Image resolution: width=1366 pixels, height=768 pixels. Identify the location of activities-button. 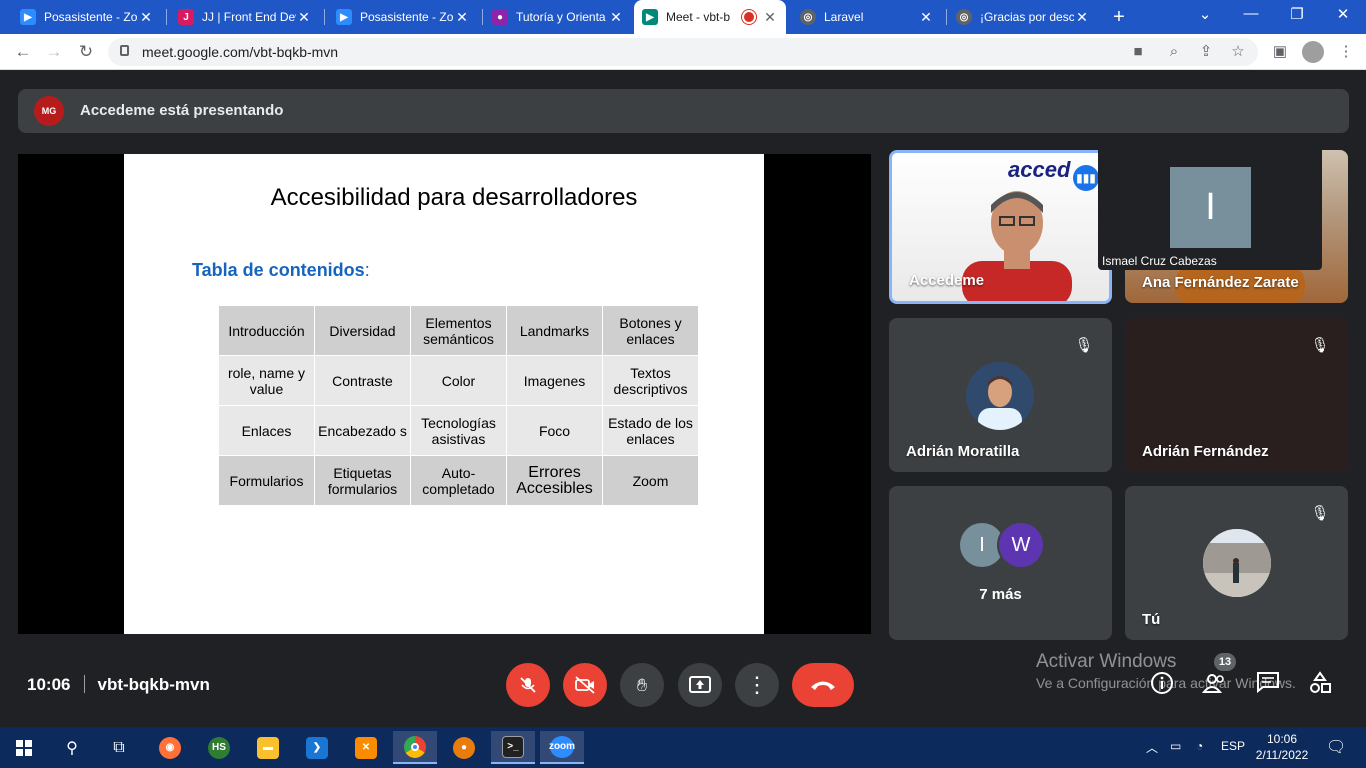
(1320, 685).